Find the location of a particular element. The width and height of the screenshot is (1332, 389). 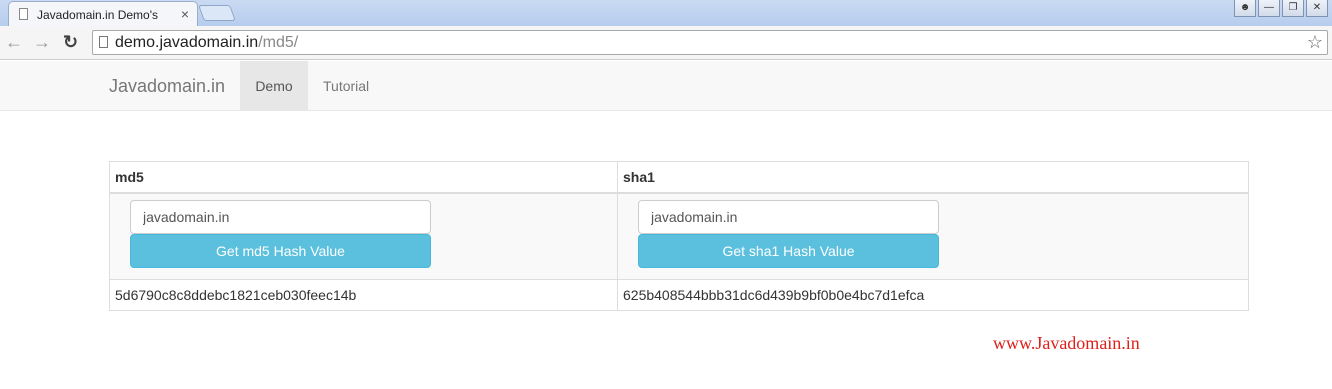

address-bar: demo.javadomain.in/md5/ ☆ is located at coordinates (710, 42).